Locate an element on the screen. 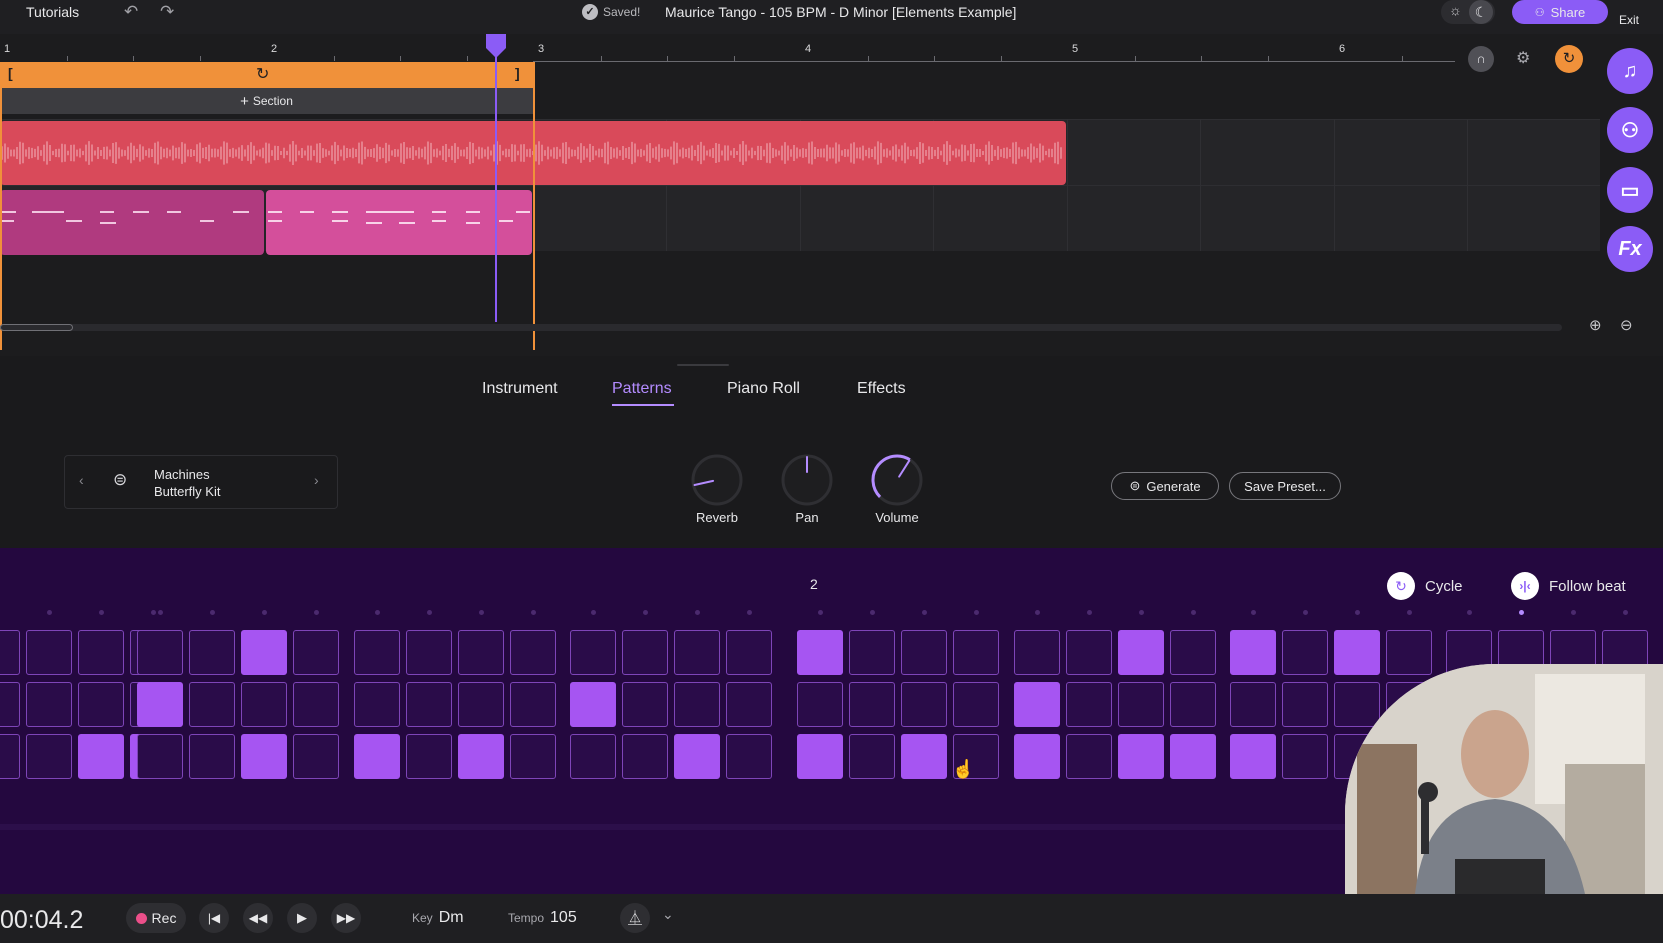 This screenshot has height=943, width=1663. tempo-selector: Tempo 105 is located at coordinates (542, 918).